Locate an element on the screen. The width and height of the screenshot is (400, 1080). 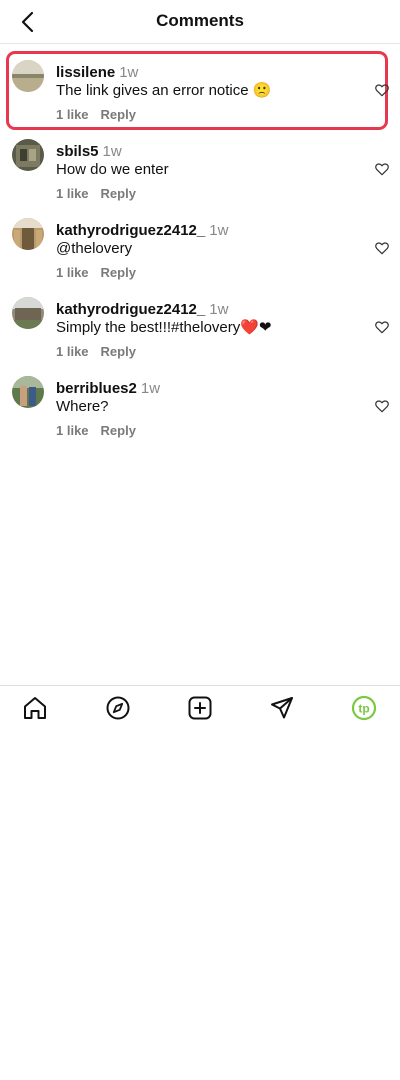
comment-username: lissilene is located at coordinates (85, 72).